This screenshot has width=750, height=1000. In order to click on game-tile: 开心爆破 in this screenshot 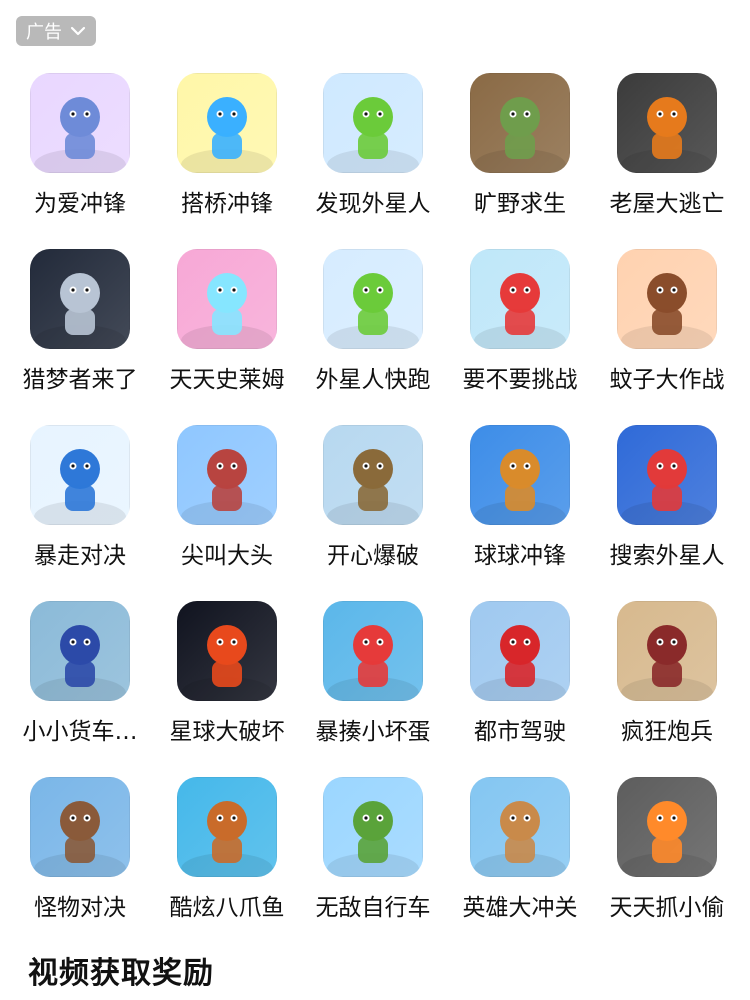, I will do `click(373, 491)`.